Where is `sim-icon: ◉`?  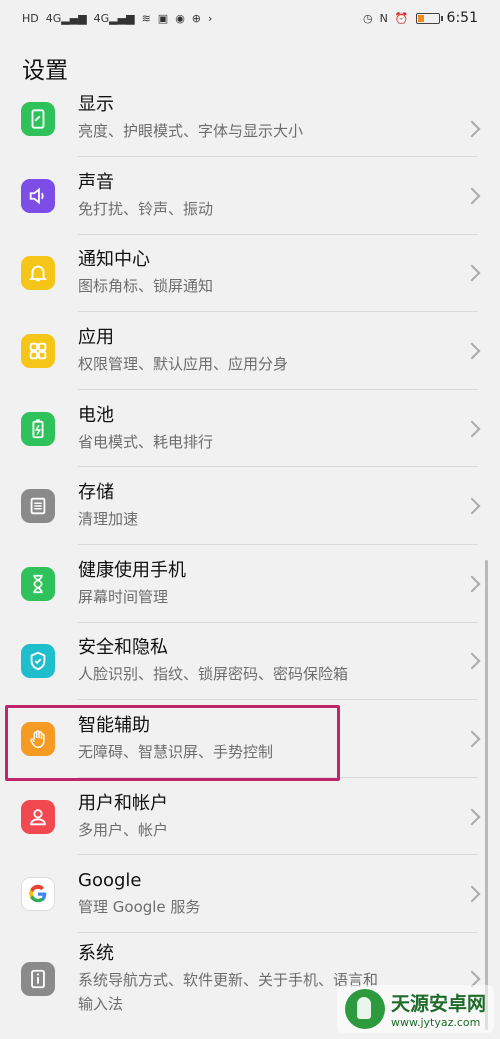
sim-icon: ◉ is located at coordinates (180, 18).